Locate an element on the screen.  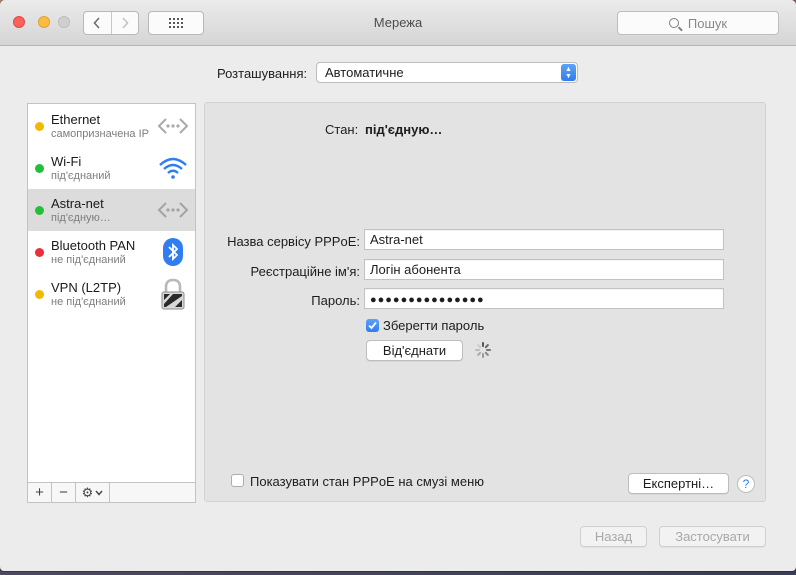
service-name-label: Назва сервісу PPPoE: is located at coordinates (293, 241).